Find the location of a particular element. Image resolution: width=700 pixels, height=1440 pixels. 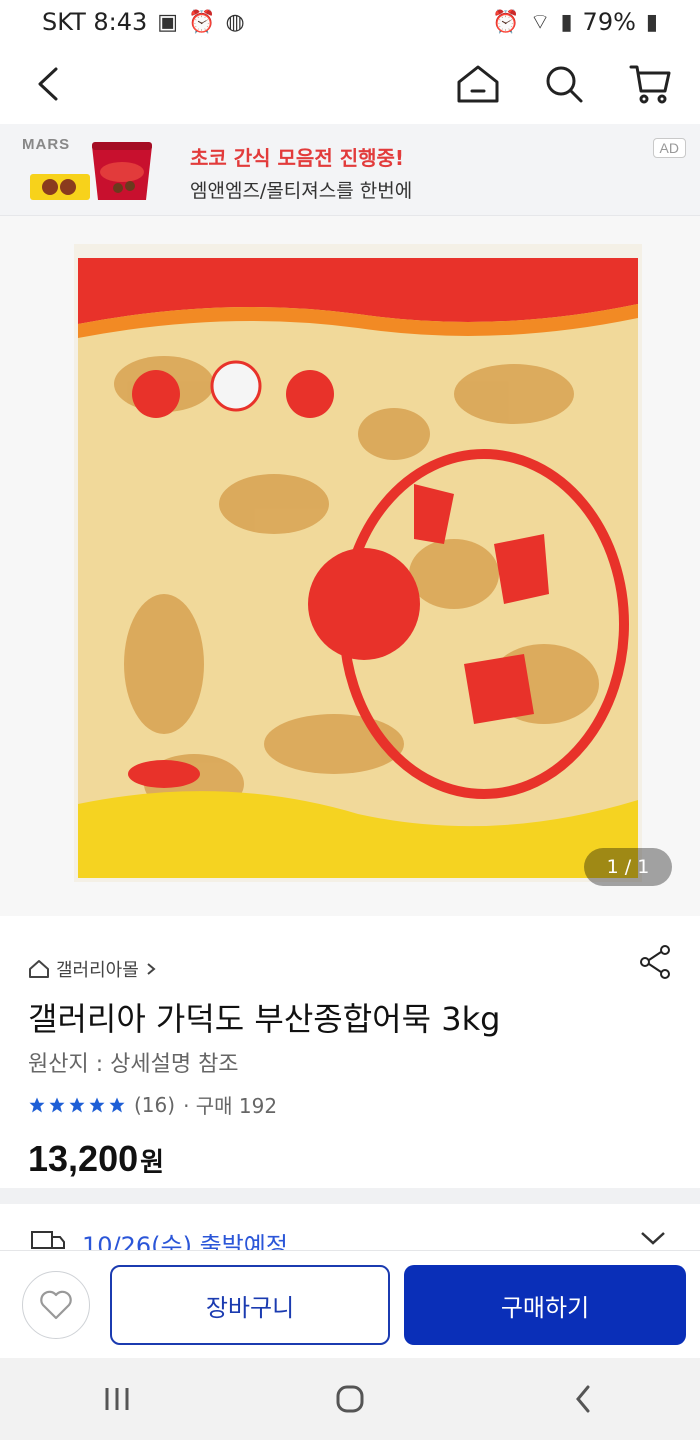

delivery-row: 10/26(수) 출발예정 is located at coordinates (350, 1227).